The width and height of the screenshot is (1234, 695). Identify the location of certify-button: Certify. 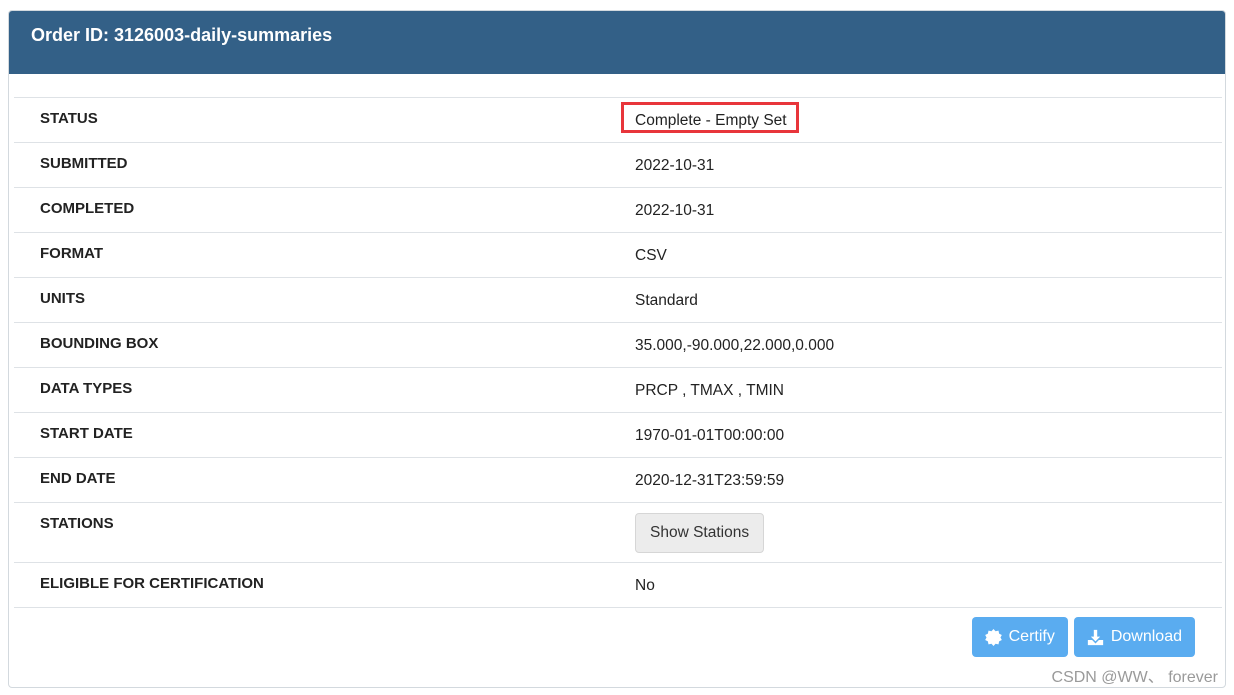
(1019, 637).